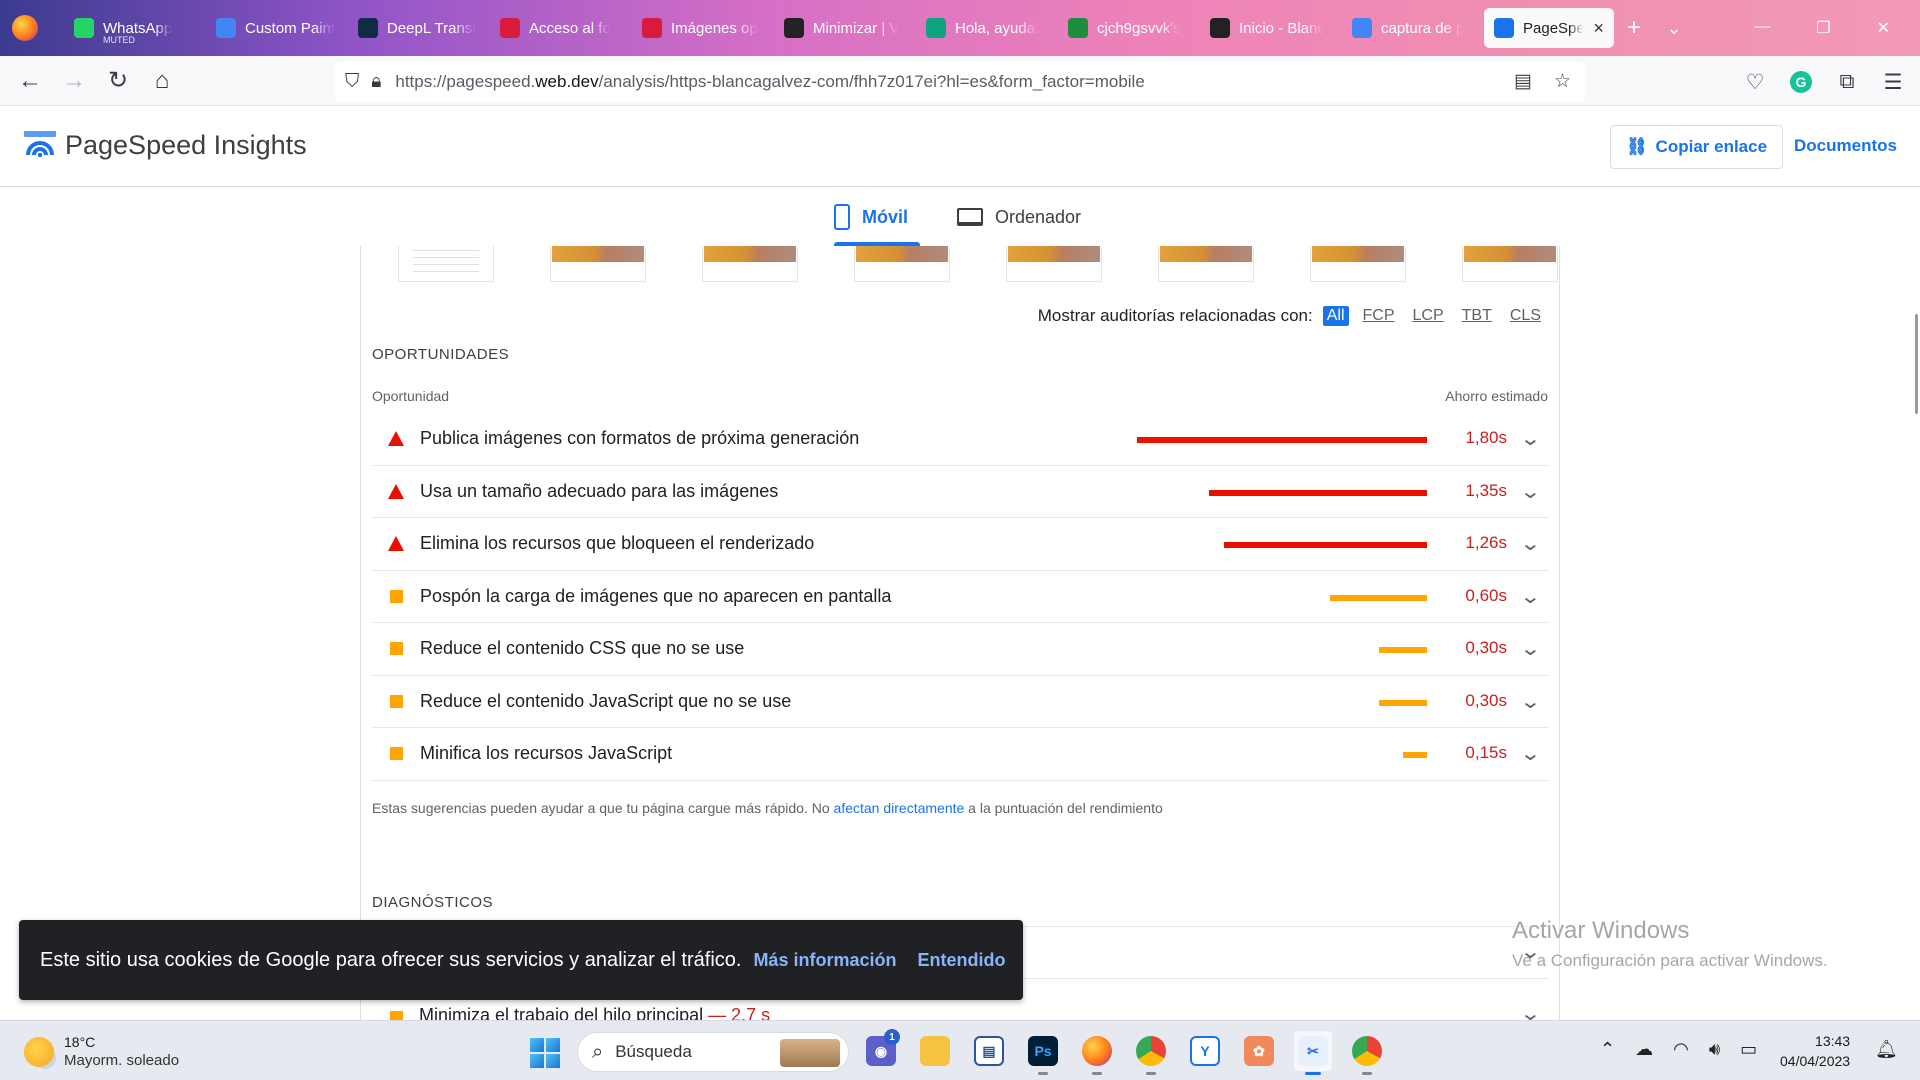 The height and width of the screenshot is (1080, 1920). Describe the element at coordinates (987, 28) in the screenshot. I see `browser-tab: Hola, ayuda!` at that location.